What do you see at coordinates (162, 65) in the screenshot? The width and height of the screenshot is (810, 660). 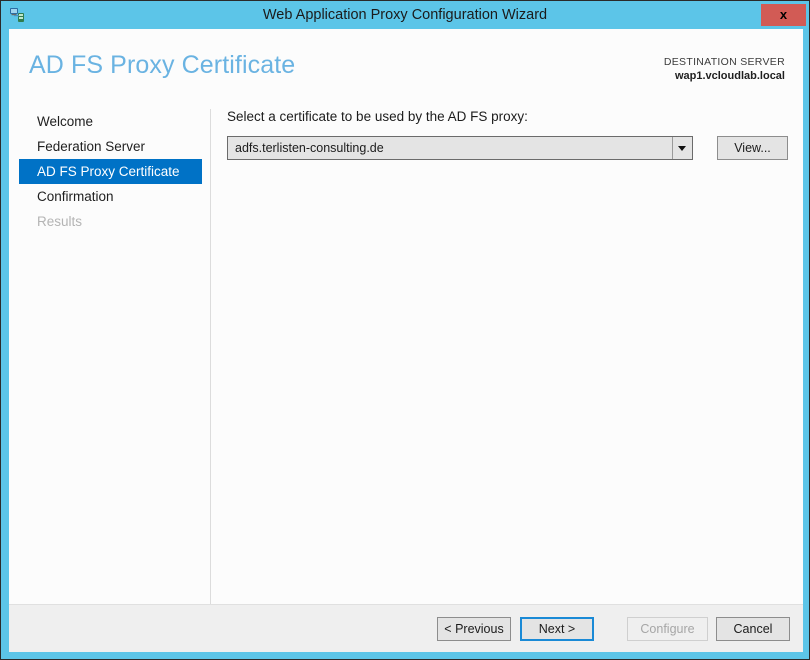 I see `page-title: AD FS Proxy Certificate` at bounding box center [162, 65].